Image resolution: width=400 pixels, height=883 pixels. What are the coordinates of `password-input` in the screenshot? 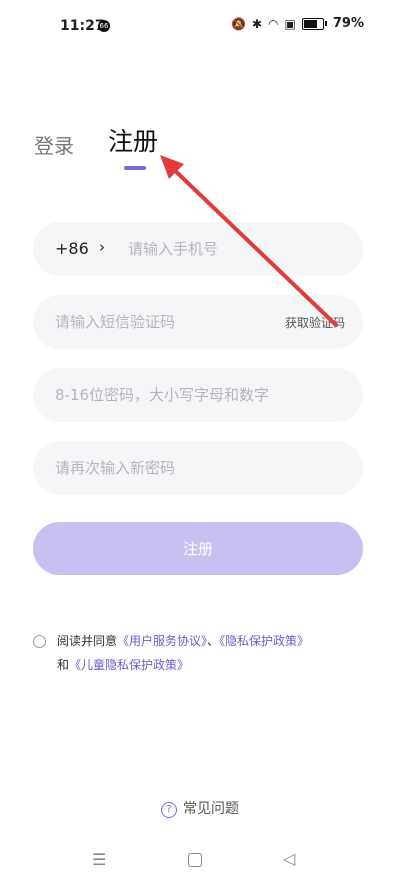 It's located at (200, 395).